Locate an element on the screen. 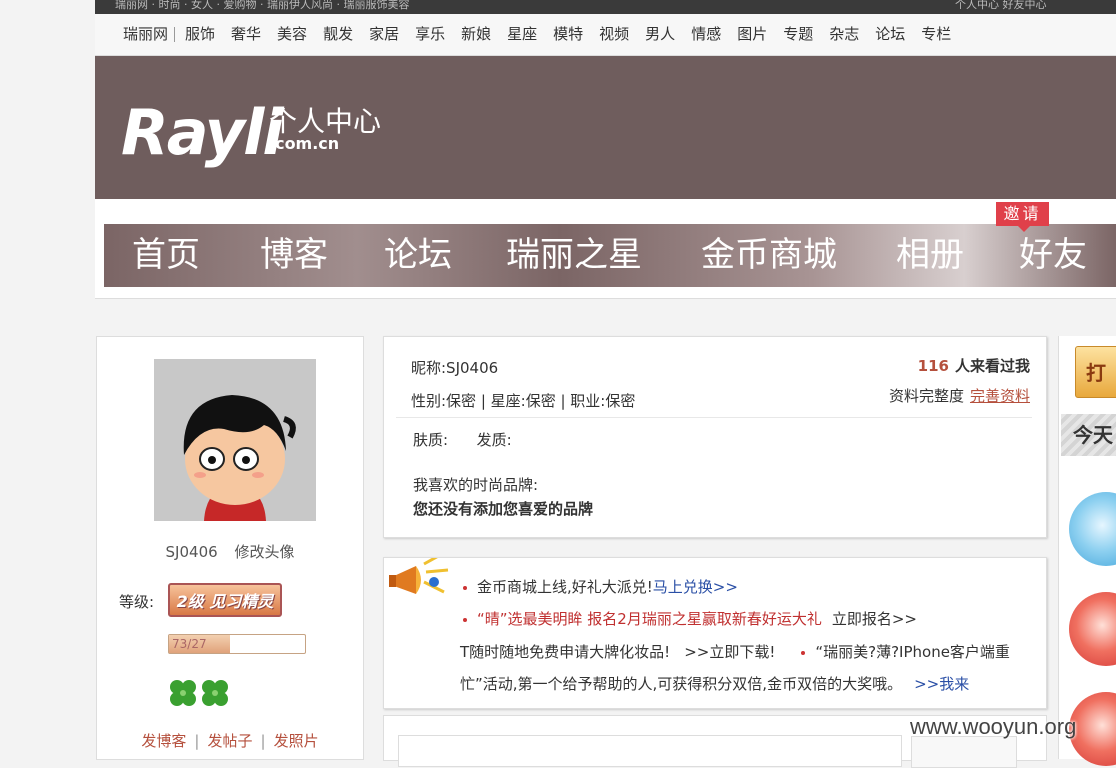 The image size is (1116, 768). nav-item-home-living: 家居 is located at coordinates (384, 34).